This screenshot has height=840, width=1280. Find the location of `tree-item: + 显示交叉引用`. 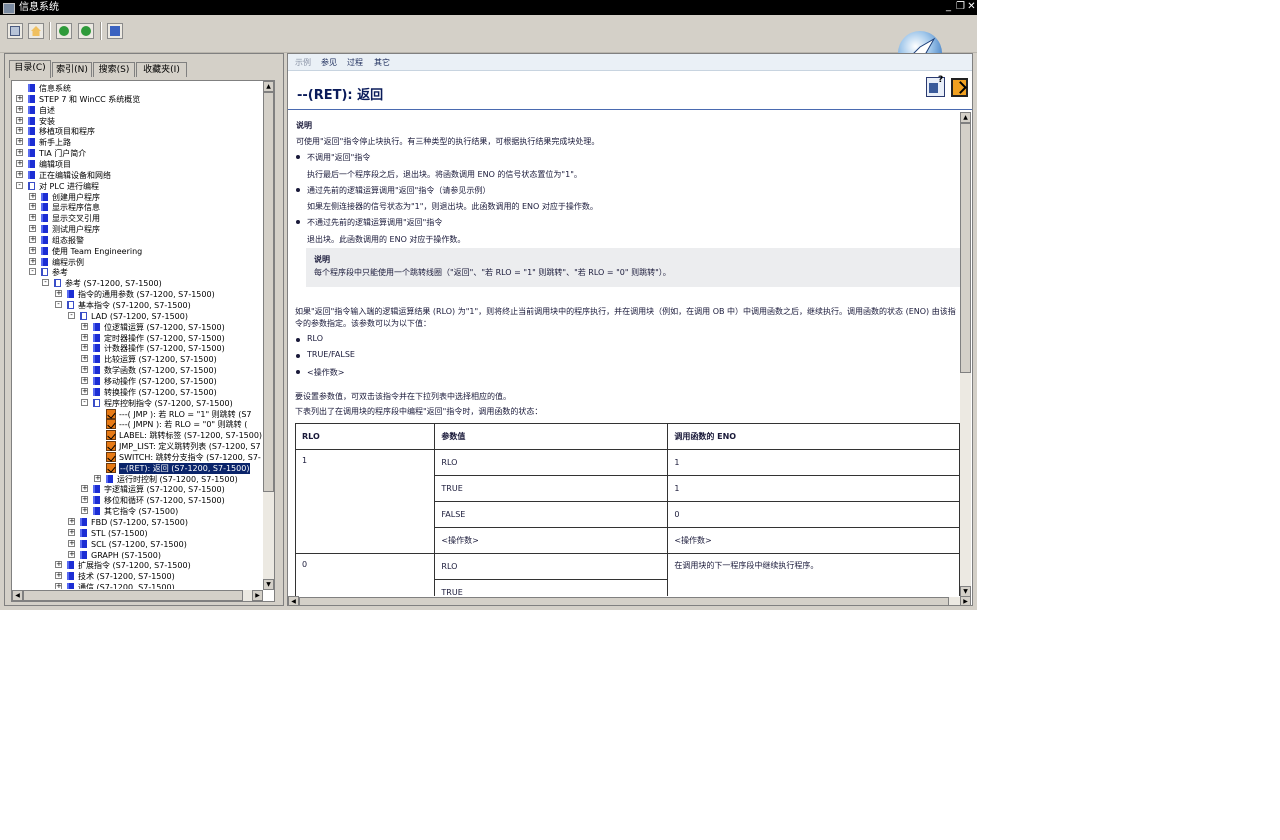

tree-item: + 显示交叉引用 is located at coordinates (137, 218).